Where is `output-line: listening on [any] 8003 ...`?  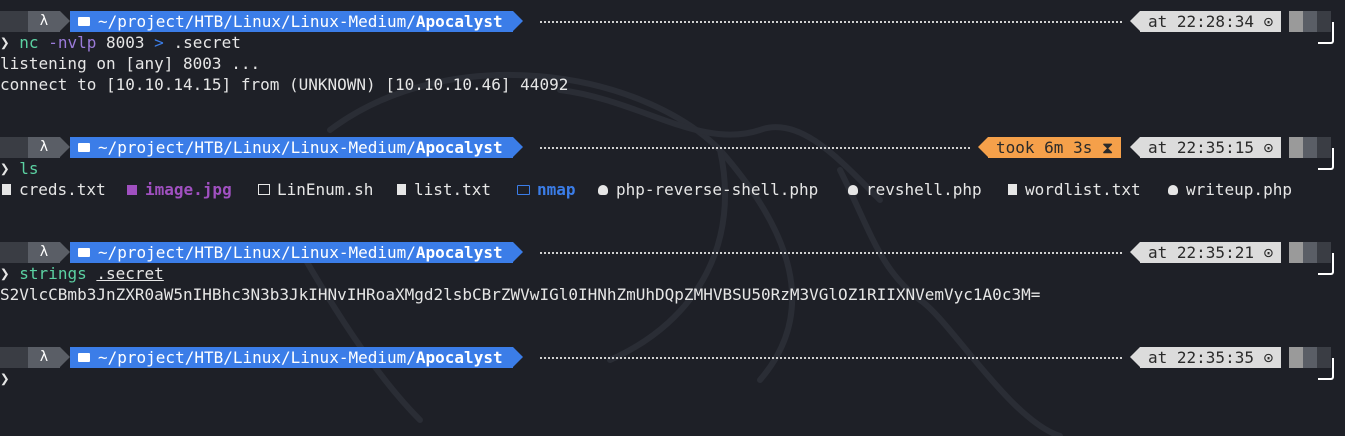
output-line: listening on [any] 8003 ... is located at coordinates (130, 63).